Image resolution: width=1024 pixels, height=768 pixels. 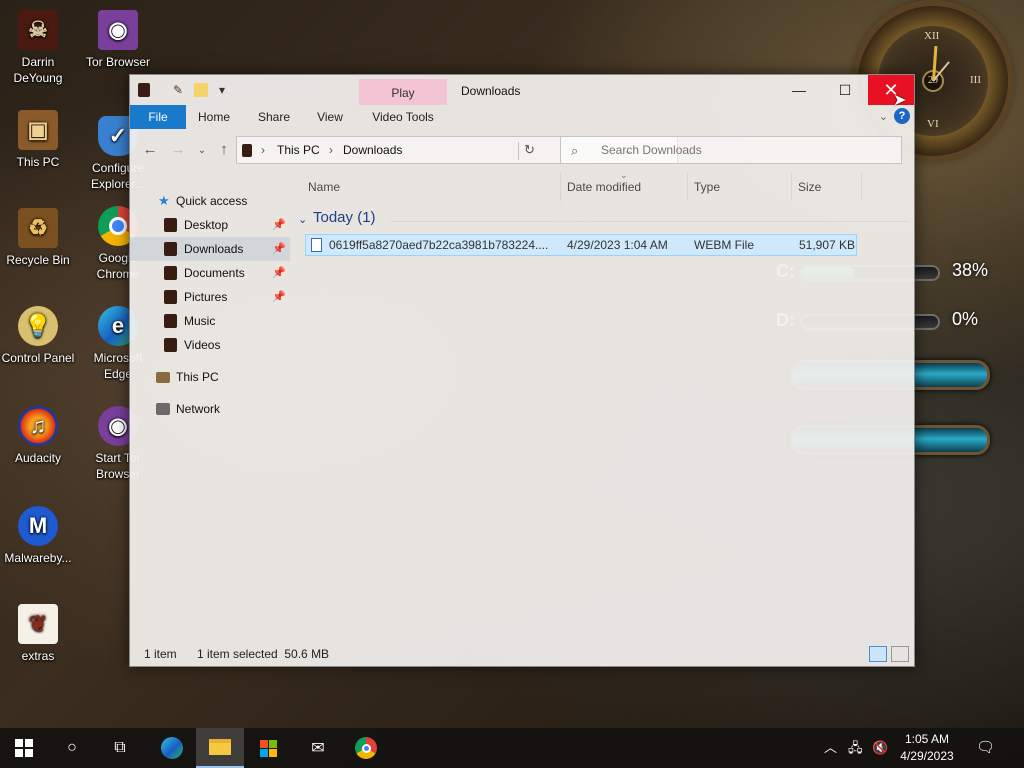 I want to click on search-box: ⌕, so click(x=731, y=150).